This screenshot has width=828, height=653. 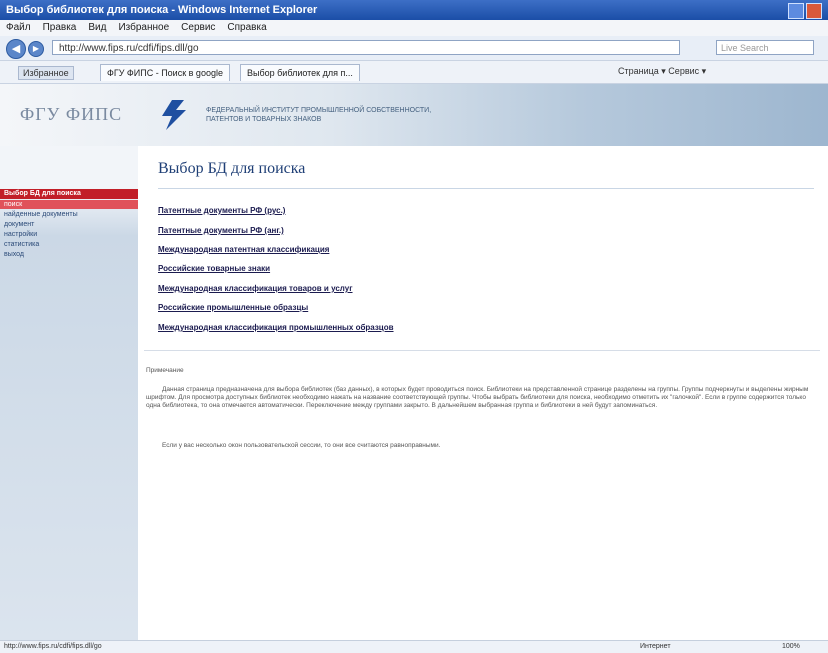 I want to click on zoom-level: 100%, so click(x=791, y=647).